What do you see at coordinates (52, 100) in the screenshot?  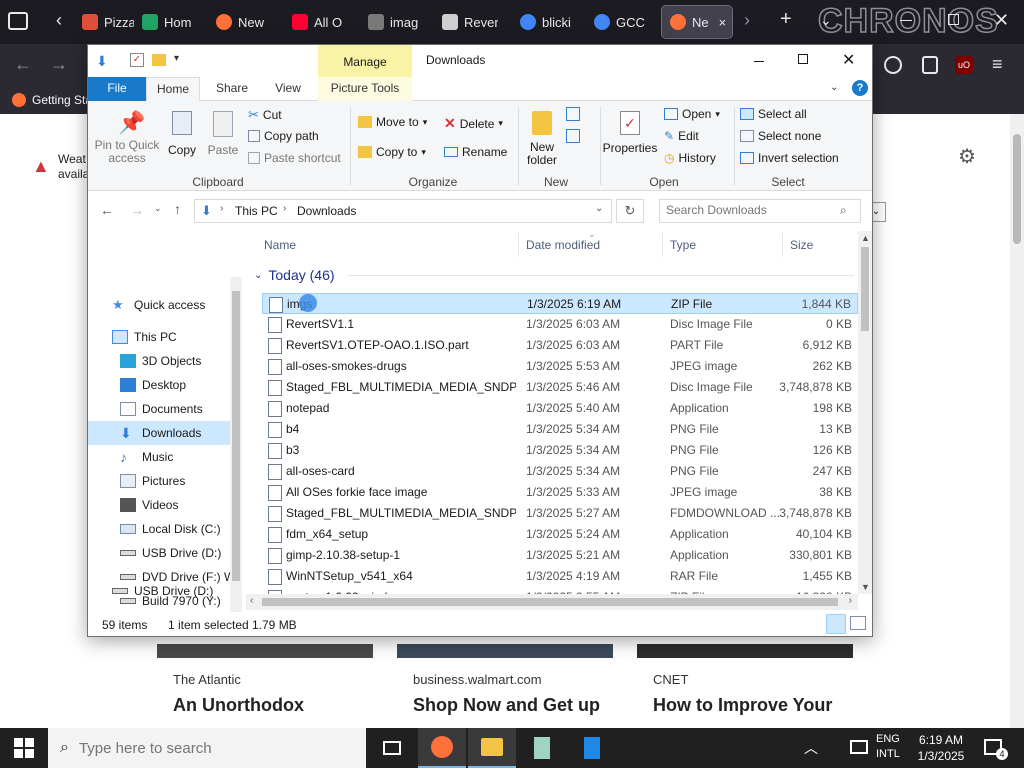 I see `bookmark-getting-started: Getting Sta` at bounding box center [52, 100].